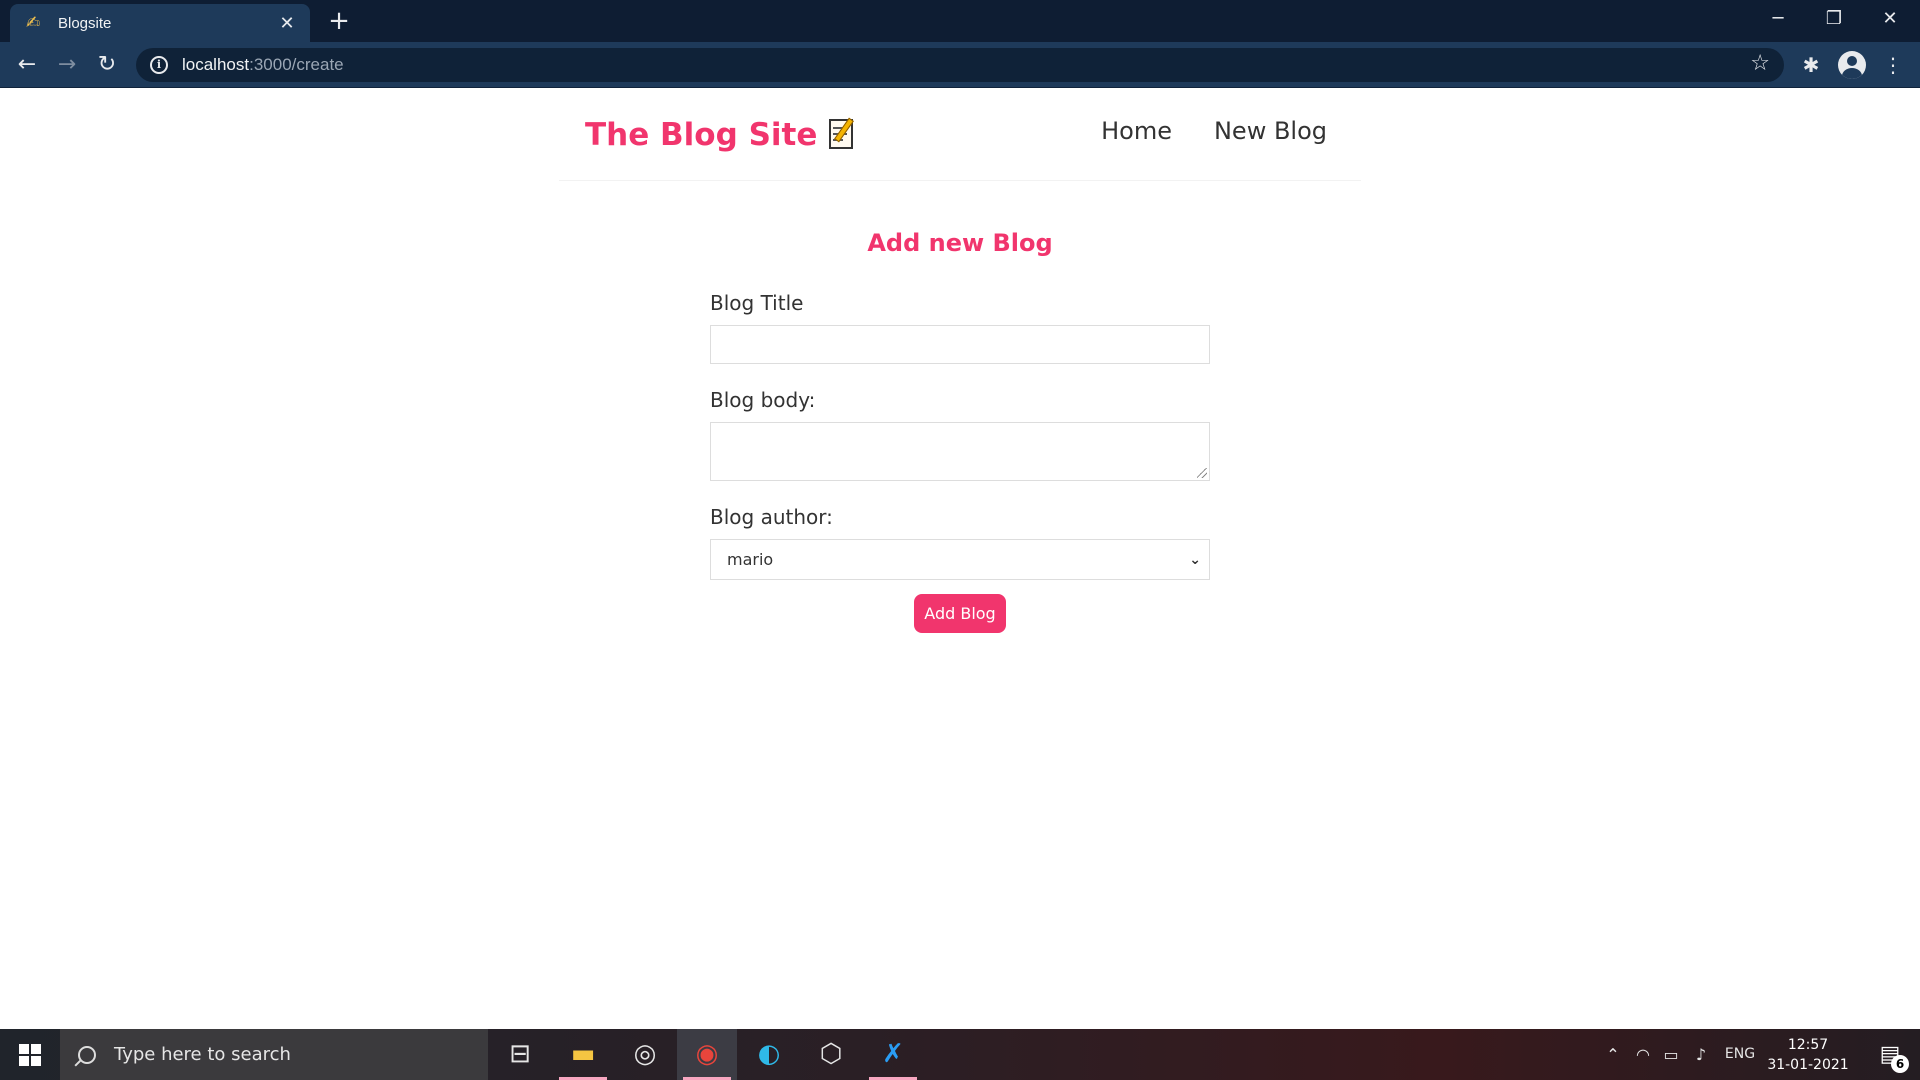  What do you see at coordinates (85, 23) in the screenshot?
I see `tab-title: Blogsite` at bounding box center [85, 23].